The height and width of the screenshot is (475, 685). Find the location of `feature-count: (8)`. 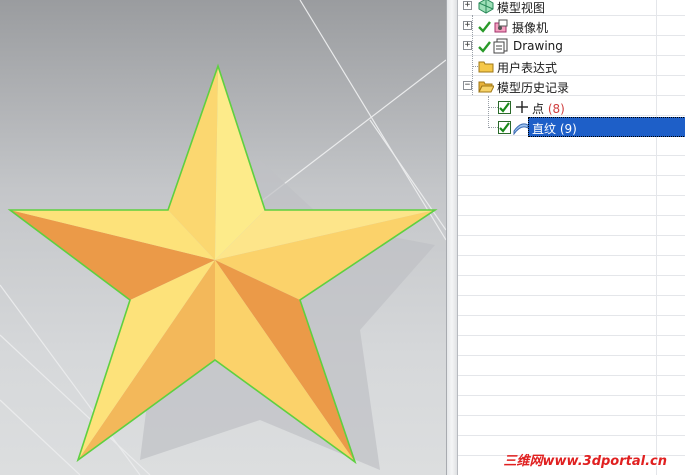

feature-count: (8) is located at coordinates (556, 109).